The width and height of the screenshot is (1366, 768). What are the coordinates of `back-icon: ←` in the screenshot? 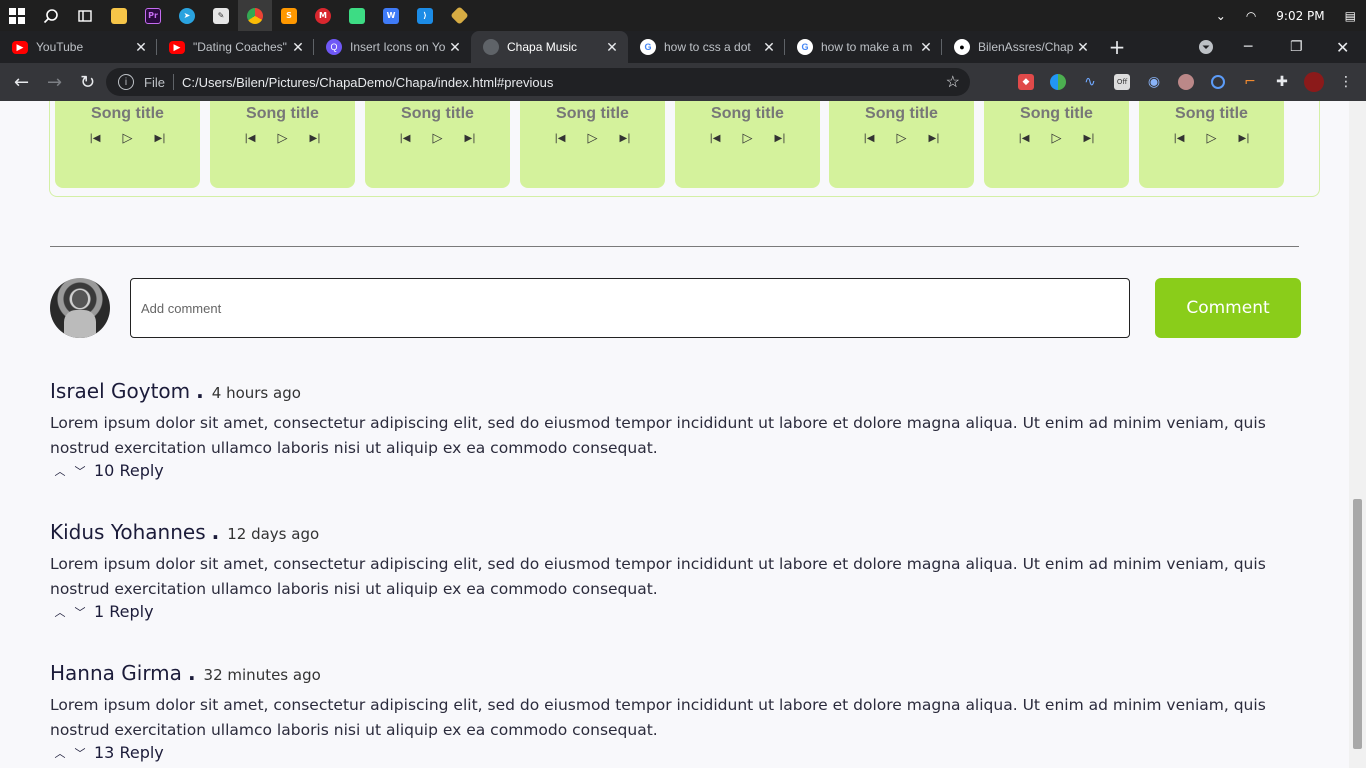 It's located at (21, 82).